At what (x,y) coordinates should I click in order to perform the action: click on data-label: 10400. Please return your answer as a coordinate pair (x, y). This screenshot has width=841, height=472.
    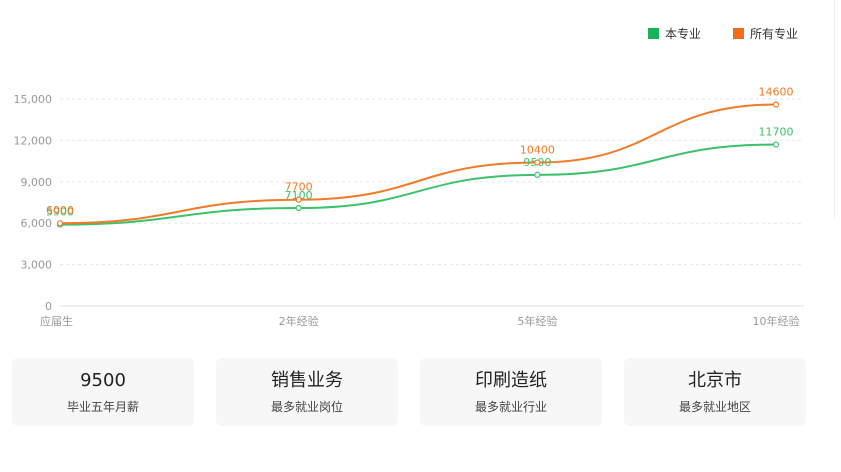
    Looking at the image, I should click on (537, 149).